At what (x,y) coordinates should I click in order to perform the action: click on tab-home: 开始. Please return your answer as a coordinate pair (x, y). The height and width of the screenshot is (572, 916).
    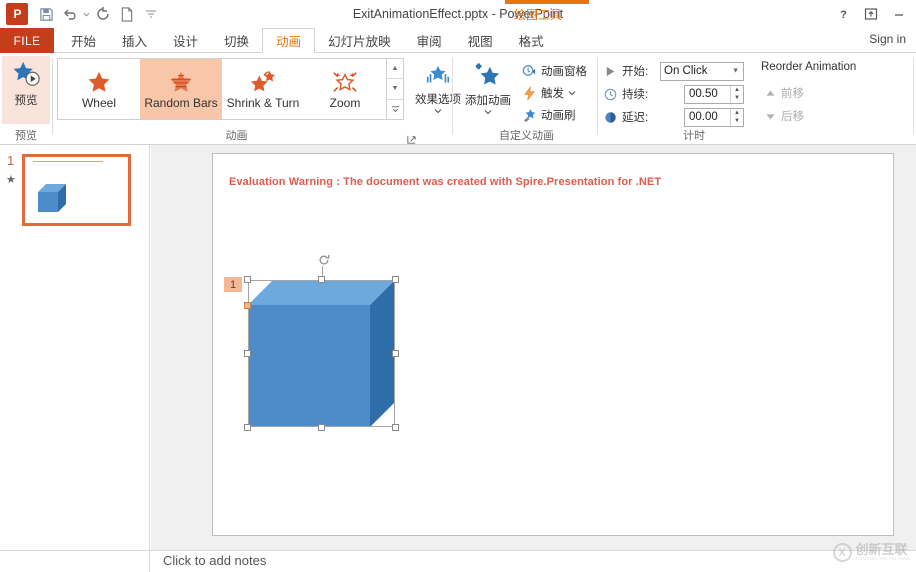
    Looking at the image, I should click on (83, 40).